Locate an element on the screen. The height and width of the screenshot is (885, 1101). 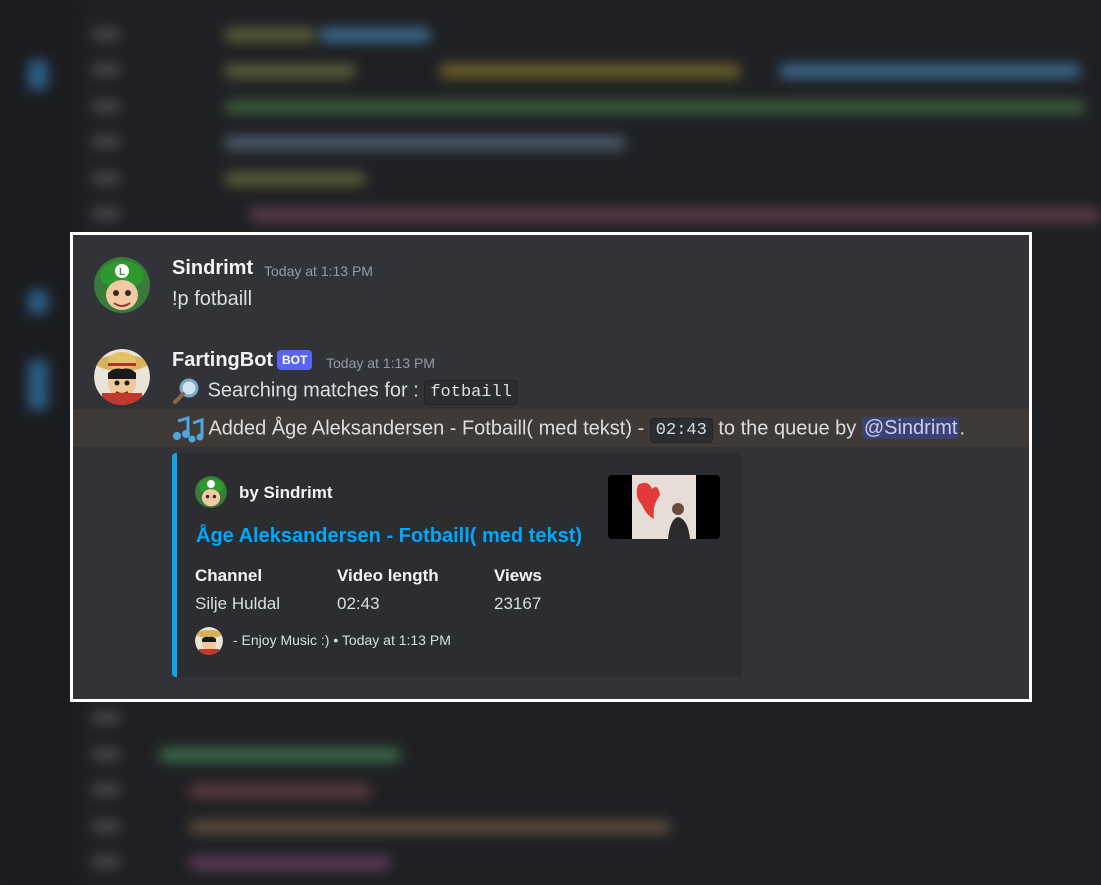
magnifying-glass-icon is located at coordinates (187, 391).